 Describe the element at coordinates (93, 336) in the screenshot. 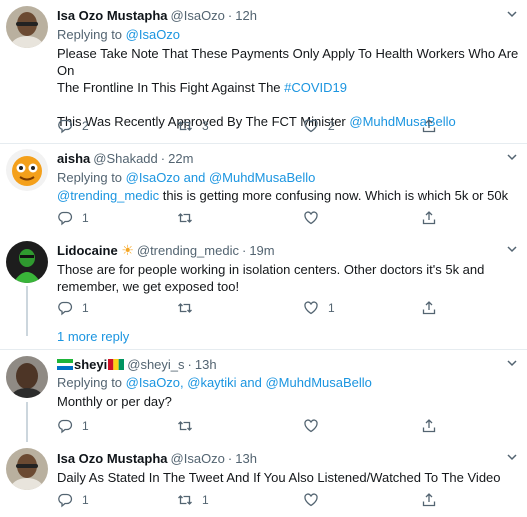

I see `more-replies-link: 1 more reply` at that location.